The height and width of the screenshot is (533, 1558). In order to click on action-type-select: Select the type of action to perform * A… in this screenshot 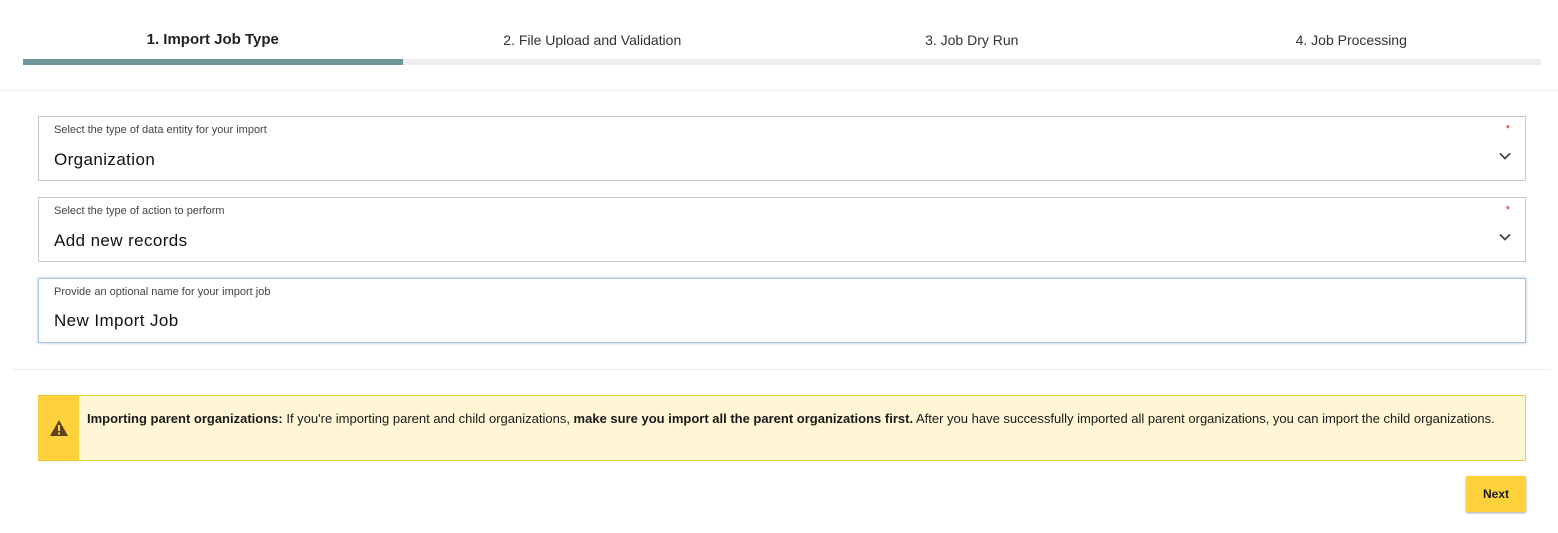, I will do `click(782, 229)`.